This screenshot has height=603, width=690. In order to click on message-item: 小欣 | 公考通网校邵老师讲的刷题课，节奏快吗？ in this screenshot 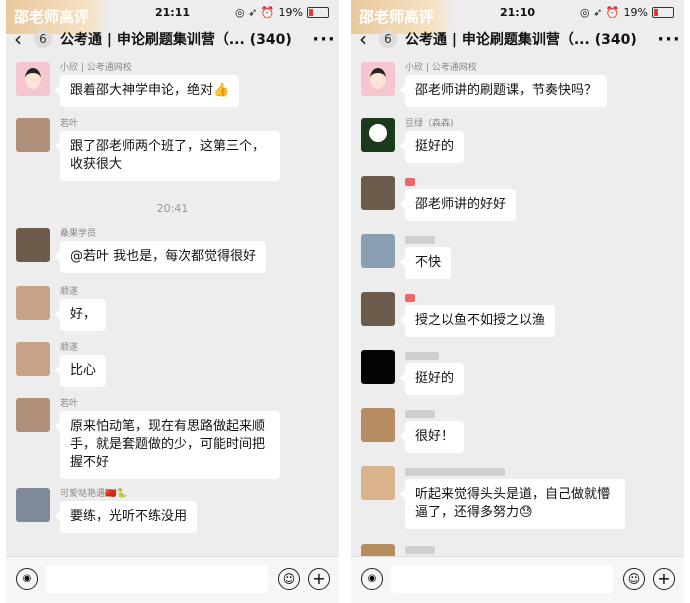, I will do `click(484, 84)`.